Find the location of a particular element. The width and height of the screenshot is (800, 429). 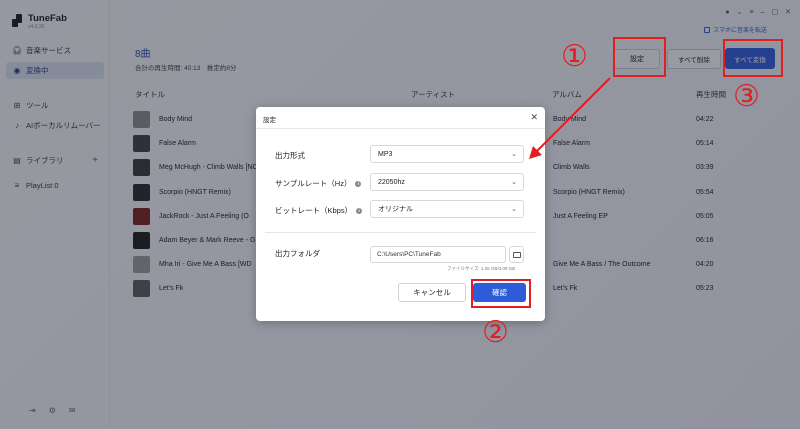

arrow-line is located at coordinates (573, 115).